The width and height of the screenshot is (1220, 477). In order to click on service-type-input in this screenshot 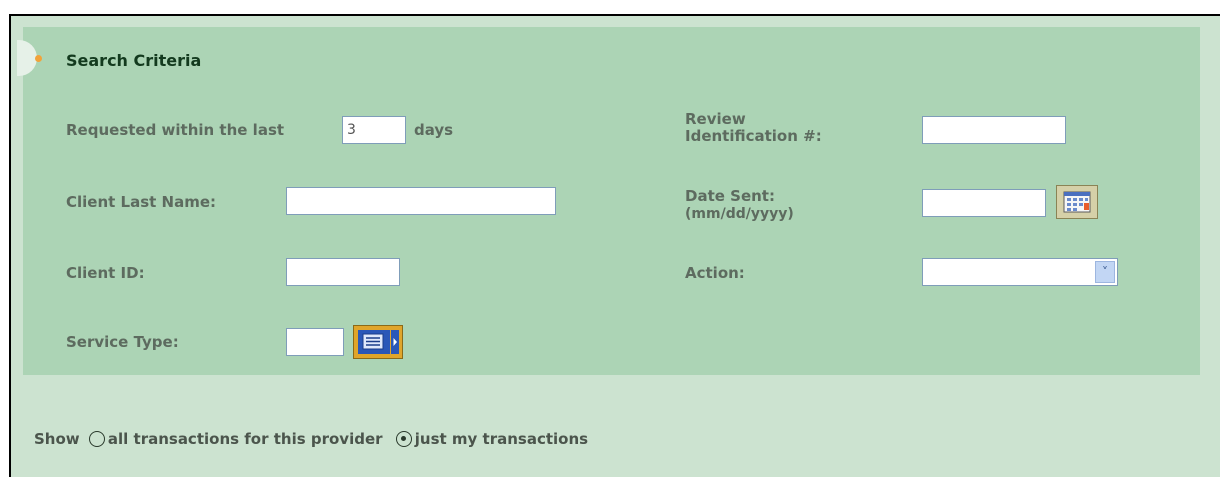, I will do `click(315, 342)`.